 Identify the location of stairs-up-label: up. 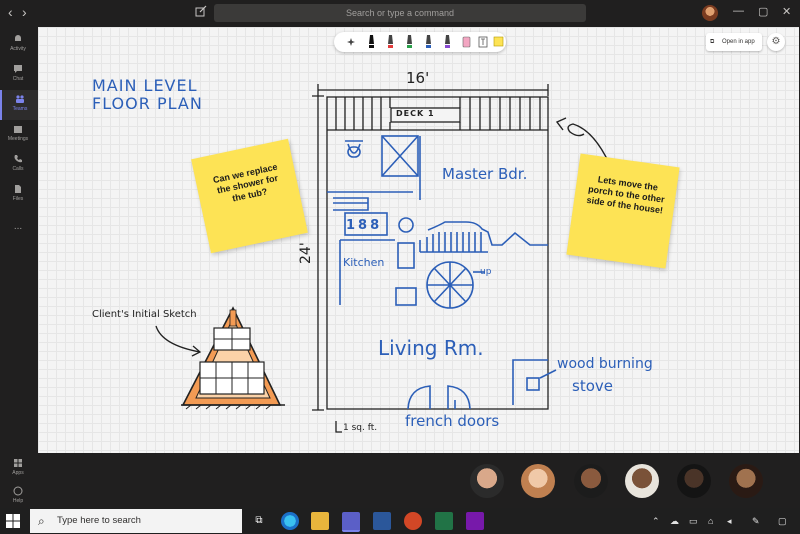
(486, 272).